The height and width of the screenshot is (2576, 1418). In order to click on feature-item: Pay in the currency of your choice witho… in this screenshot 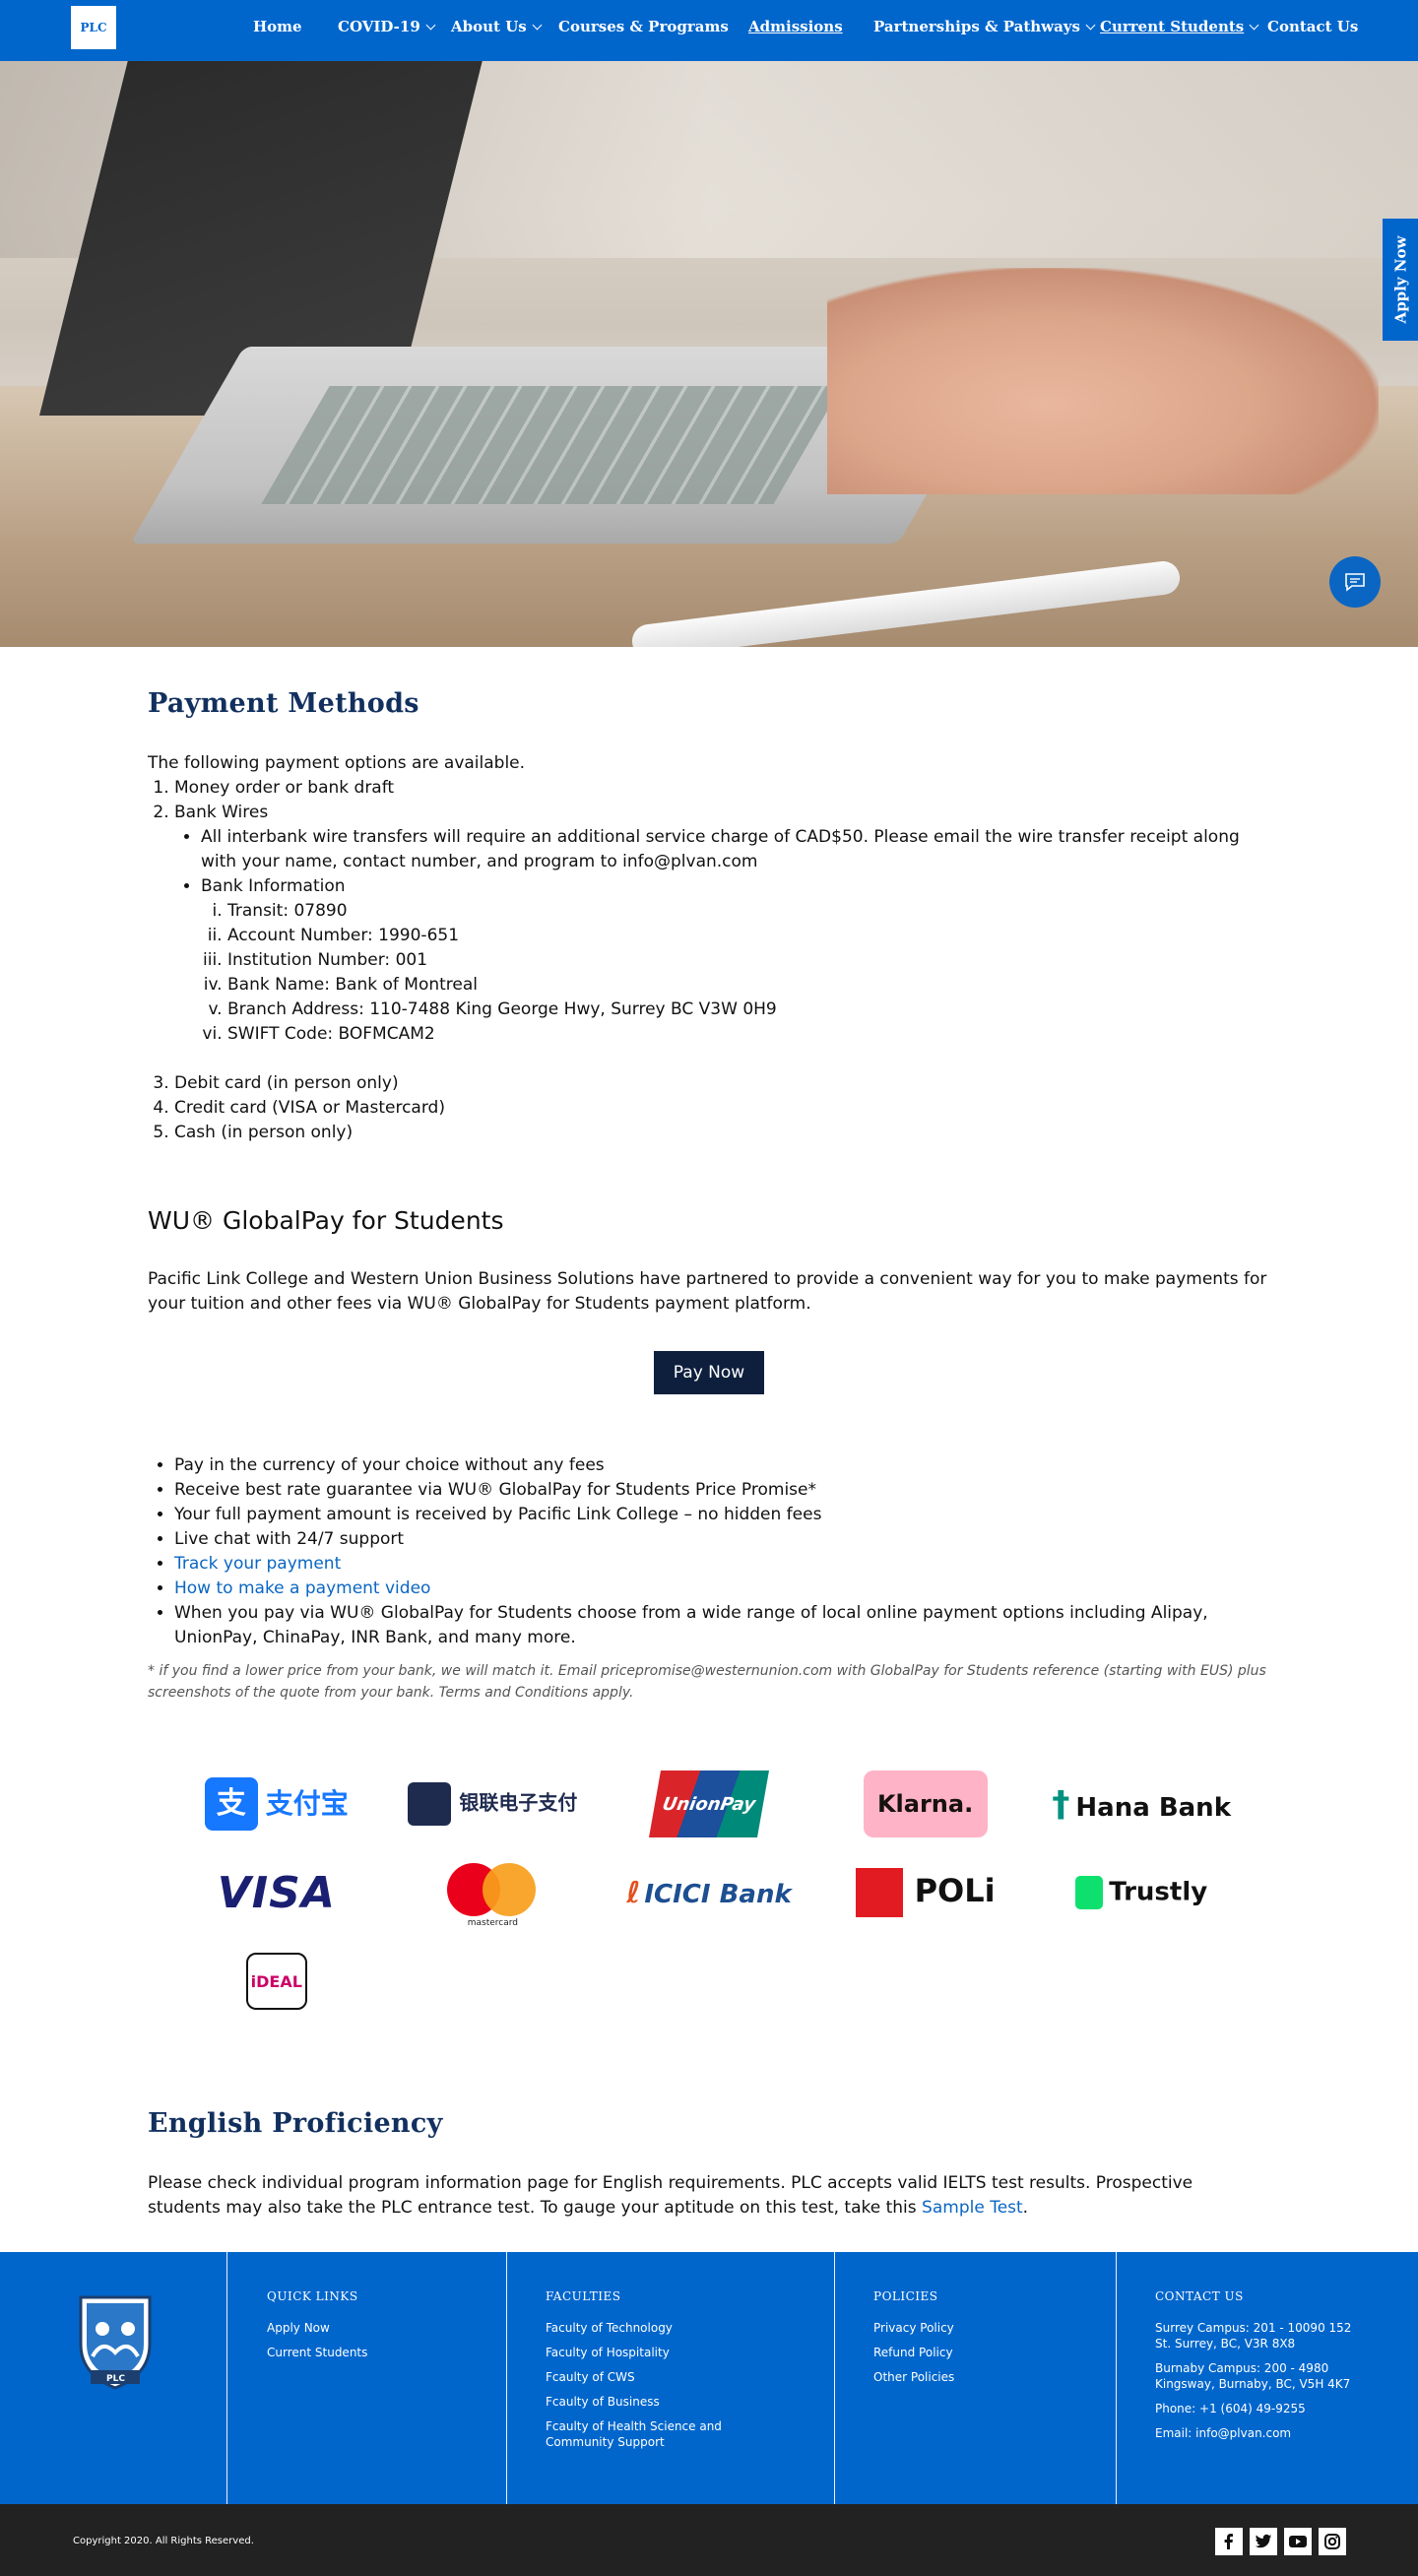, I will do `click(722, 1465)`.